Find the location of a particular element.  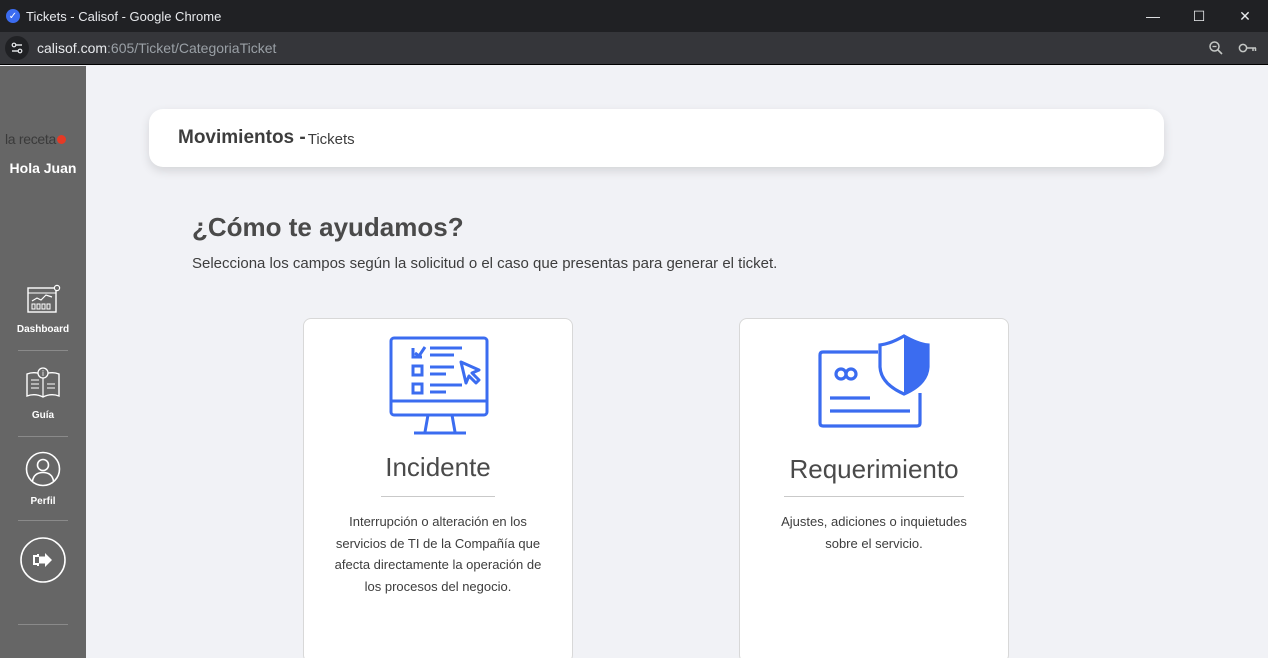

logo-tomato-icon is located at coordinates (61, 139).